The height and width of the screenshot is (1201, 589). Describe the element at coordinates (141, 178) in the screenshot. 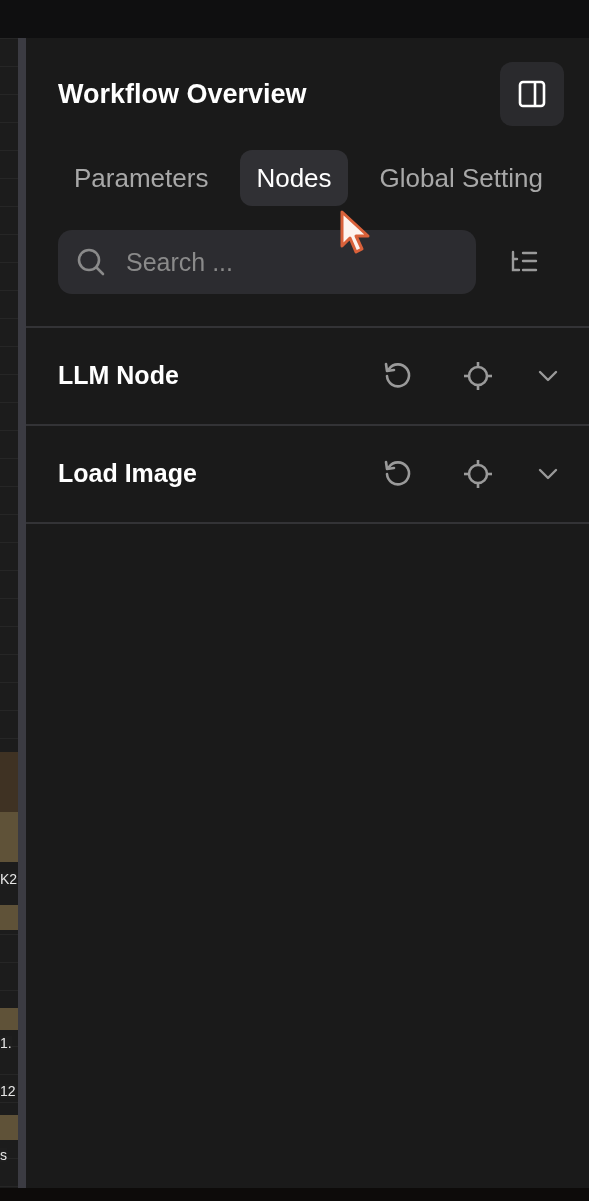

I see `tab: Parameters` at that location.